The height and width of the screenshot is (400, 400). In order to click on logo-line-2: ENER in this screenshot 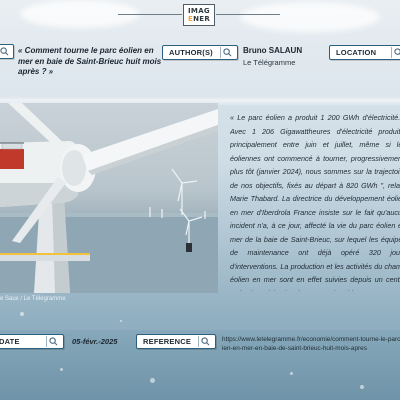, I will do `click(199, 19)`.